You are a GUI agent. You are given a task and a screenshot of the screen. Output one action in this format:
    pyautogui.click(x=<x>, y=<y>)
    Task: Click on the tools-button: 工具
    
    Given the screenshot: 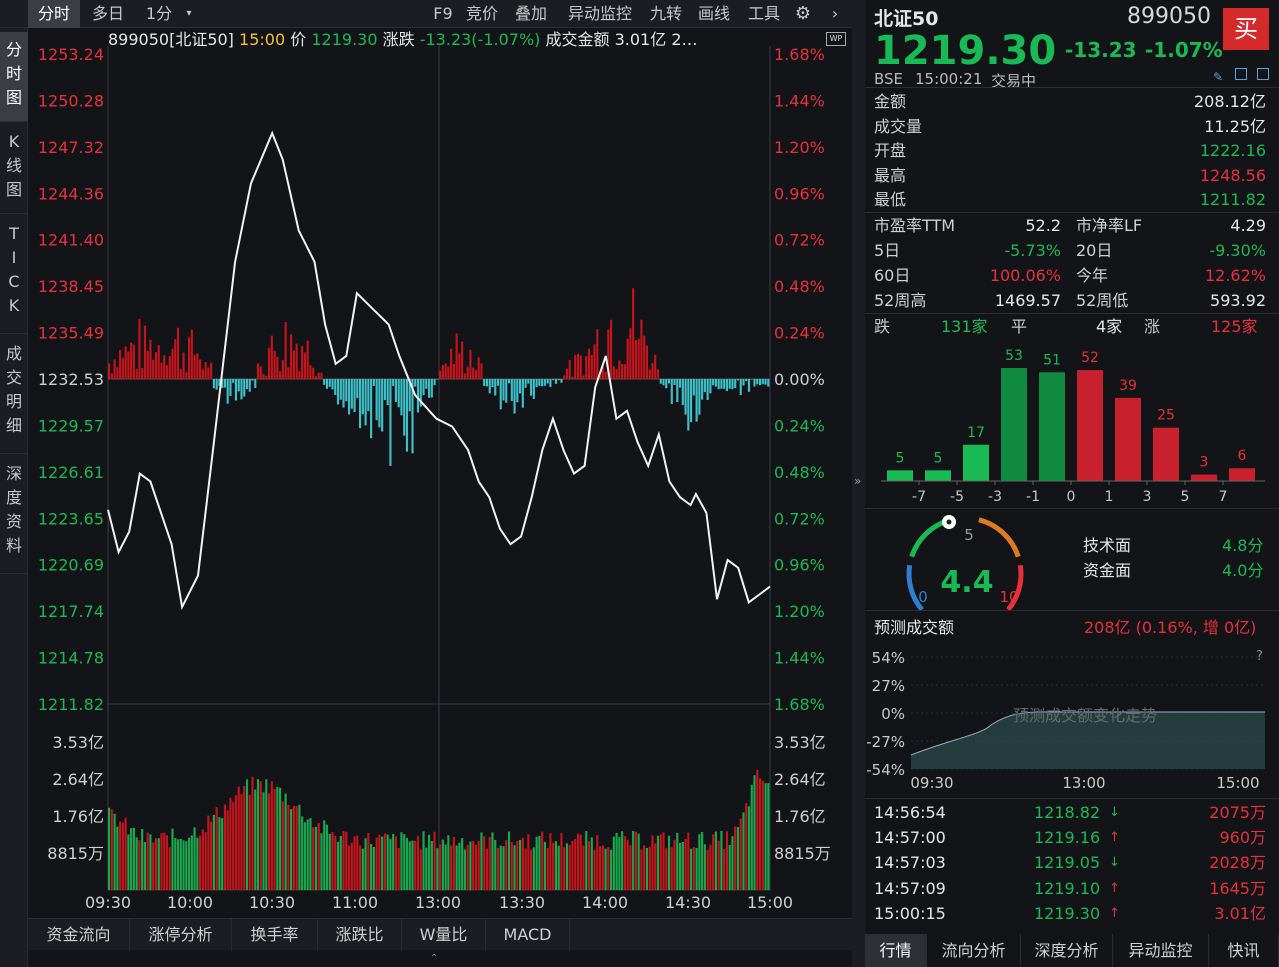 What is the action you would take?
    pyautogui.click(x=764, y=14)
    